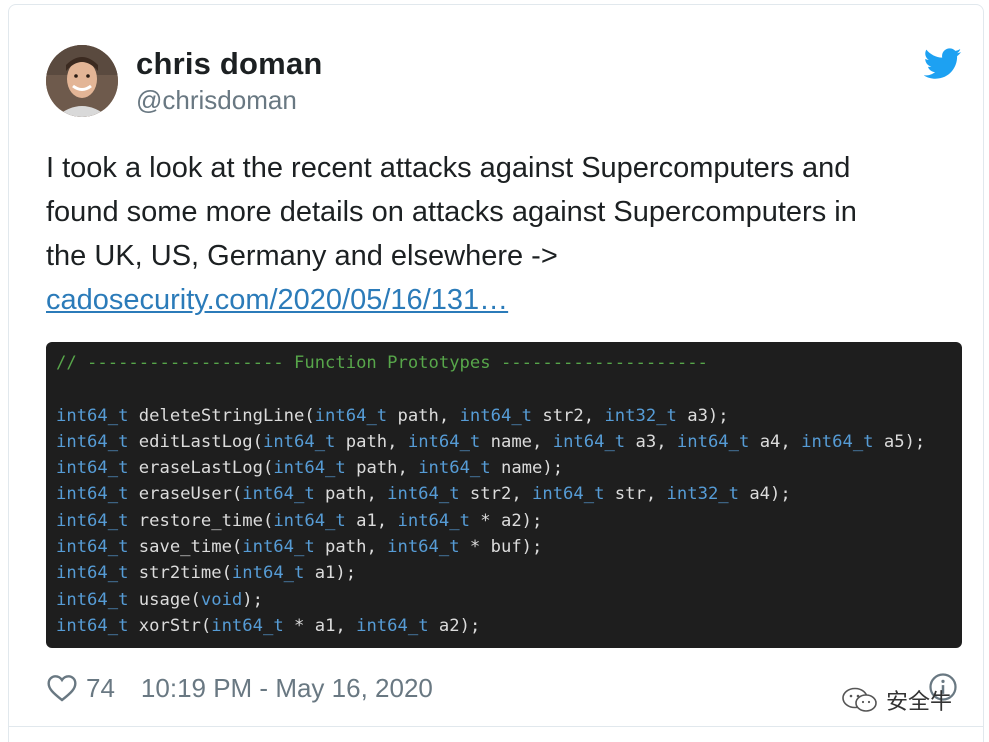 The image size is (989, 742). I want to click on code-text-token: a2);, so click(454, 625).